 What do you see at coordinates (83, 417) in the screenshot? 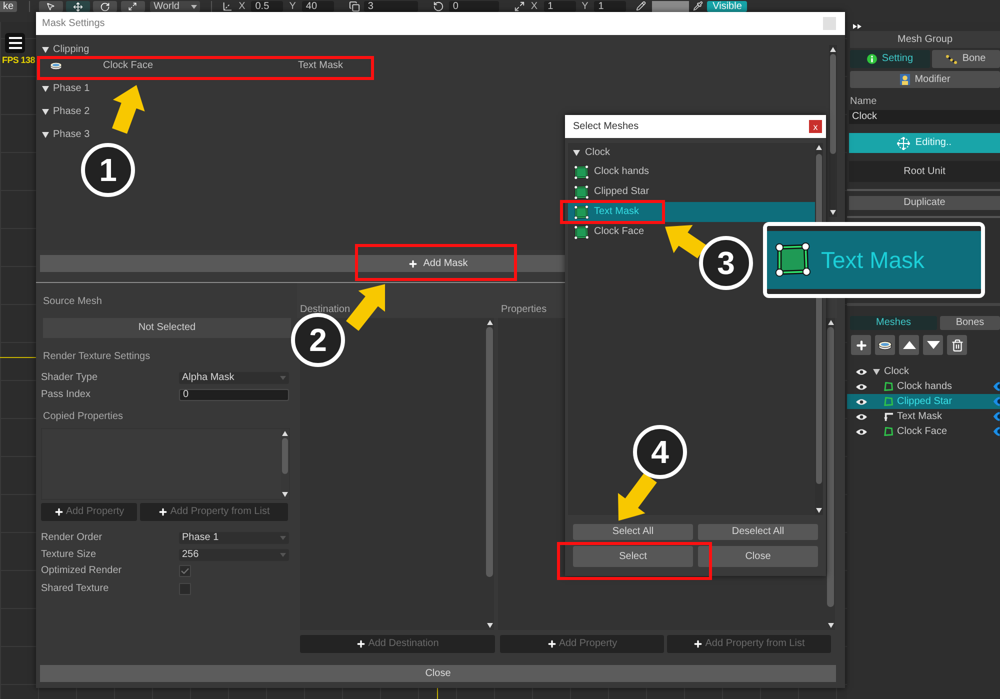
I see `section-title: Copied Properties` at bounding box center [83, 417].